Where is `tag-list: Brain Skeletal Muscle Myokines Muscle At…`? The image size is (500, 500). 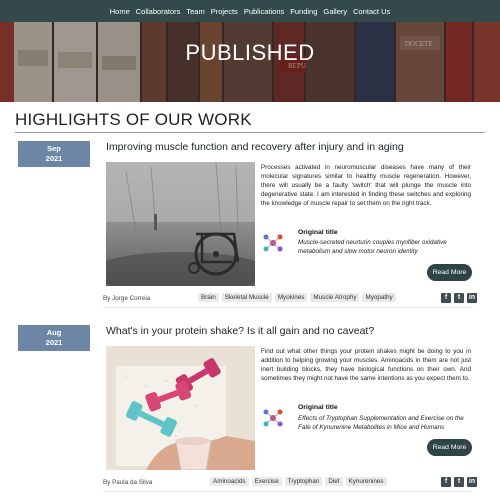 tag-list: Brain Skeletal Muscle Myokines Muscle At… is located at coordinates (297, 297).